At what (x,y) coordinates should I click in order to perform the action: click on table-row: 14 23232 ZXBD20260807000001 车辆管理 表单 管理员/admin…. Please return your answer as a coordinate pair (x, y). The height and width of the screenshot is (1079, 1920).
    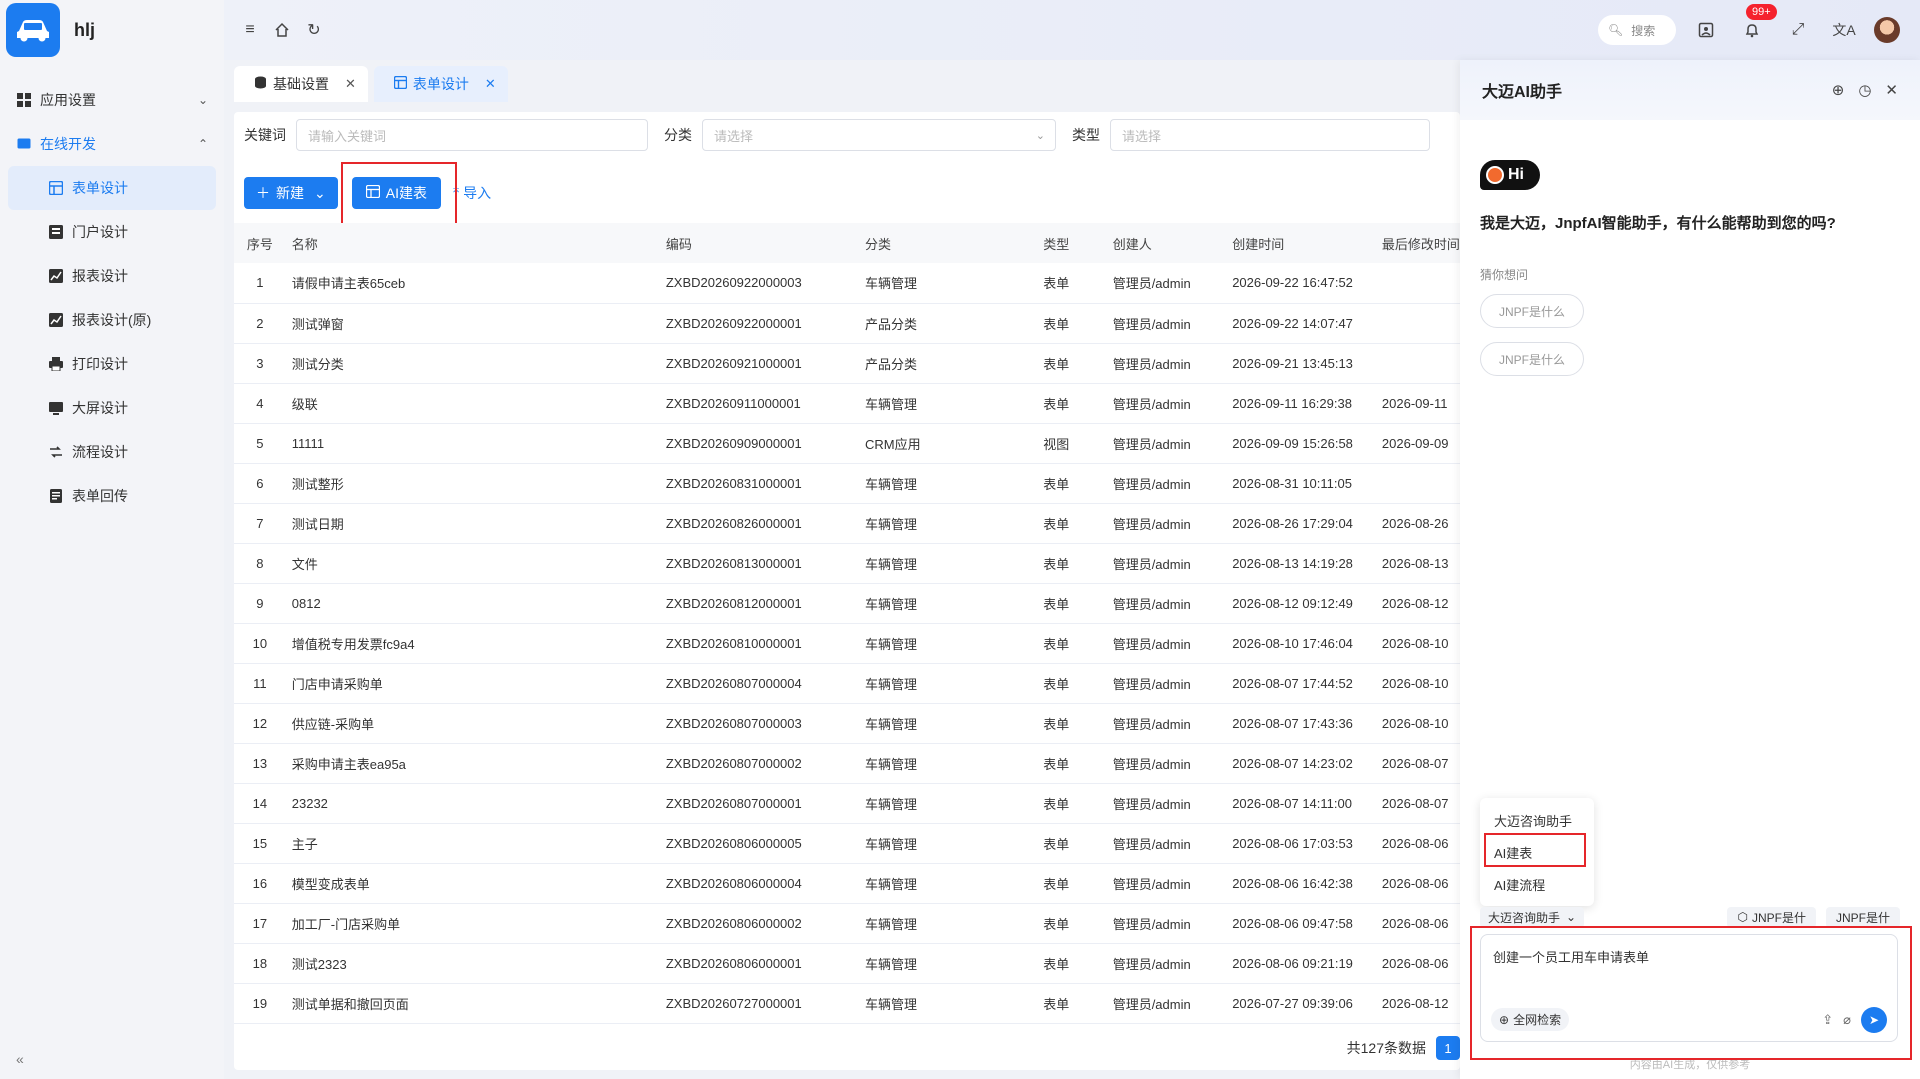
    Looking at the image, I should click on (847, 803).